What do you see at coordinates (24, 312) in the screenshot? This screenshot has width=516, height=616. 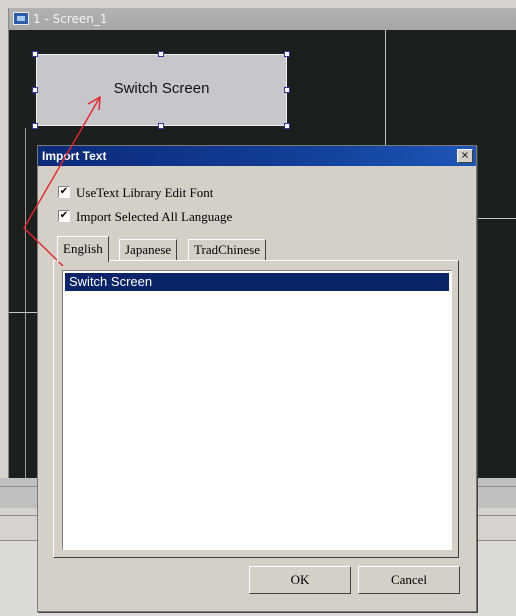 I see `canvas-guide-horizontal` at bounding box center [24, 312].